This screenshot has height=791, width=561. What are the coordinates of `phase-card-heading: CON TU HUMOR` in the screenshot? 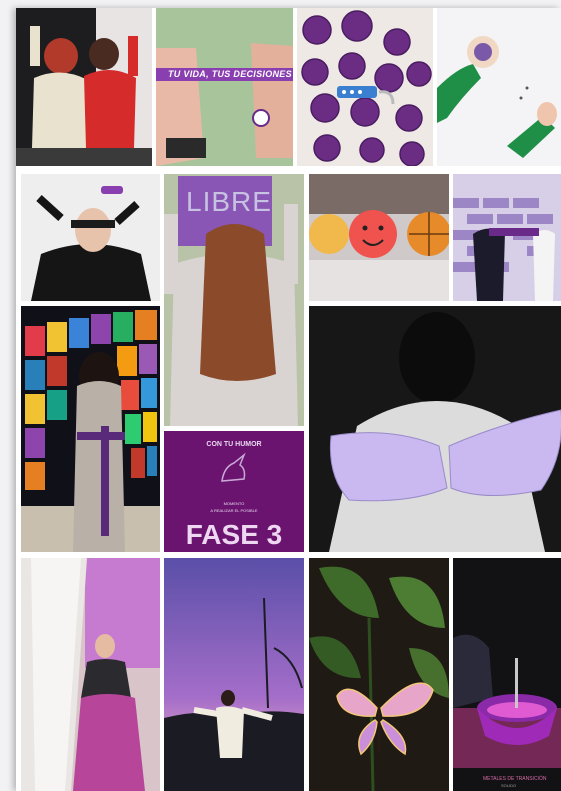 It's located at (234, 444).